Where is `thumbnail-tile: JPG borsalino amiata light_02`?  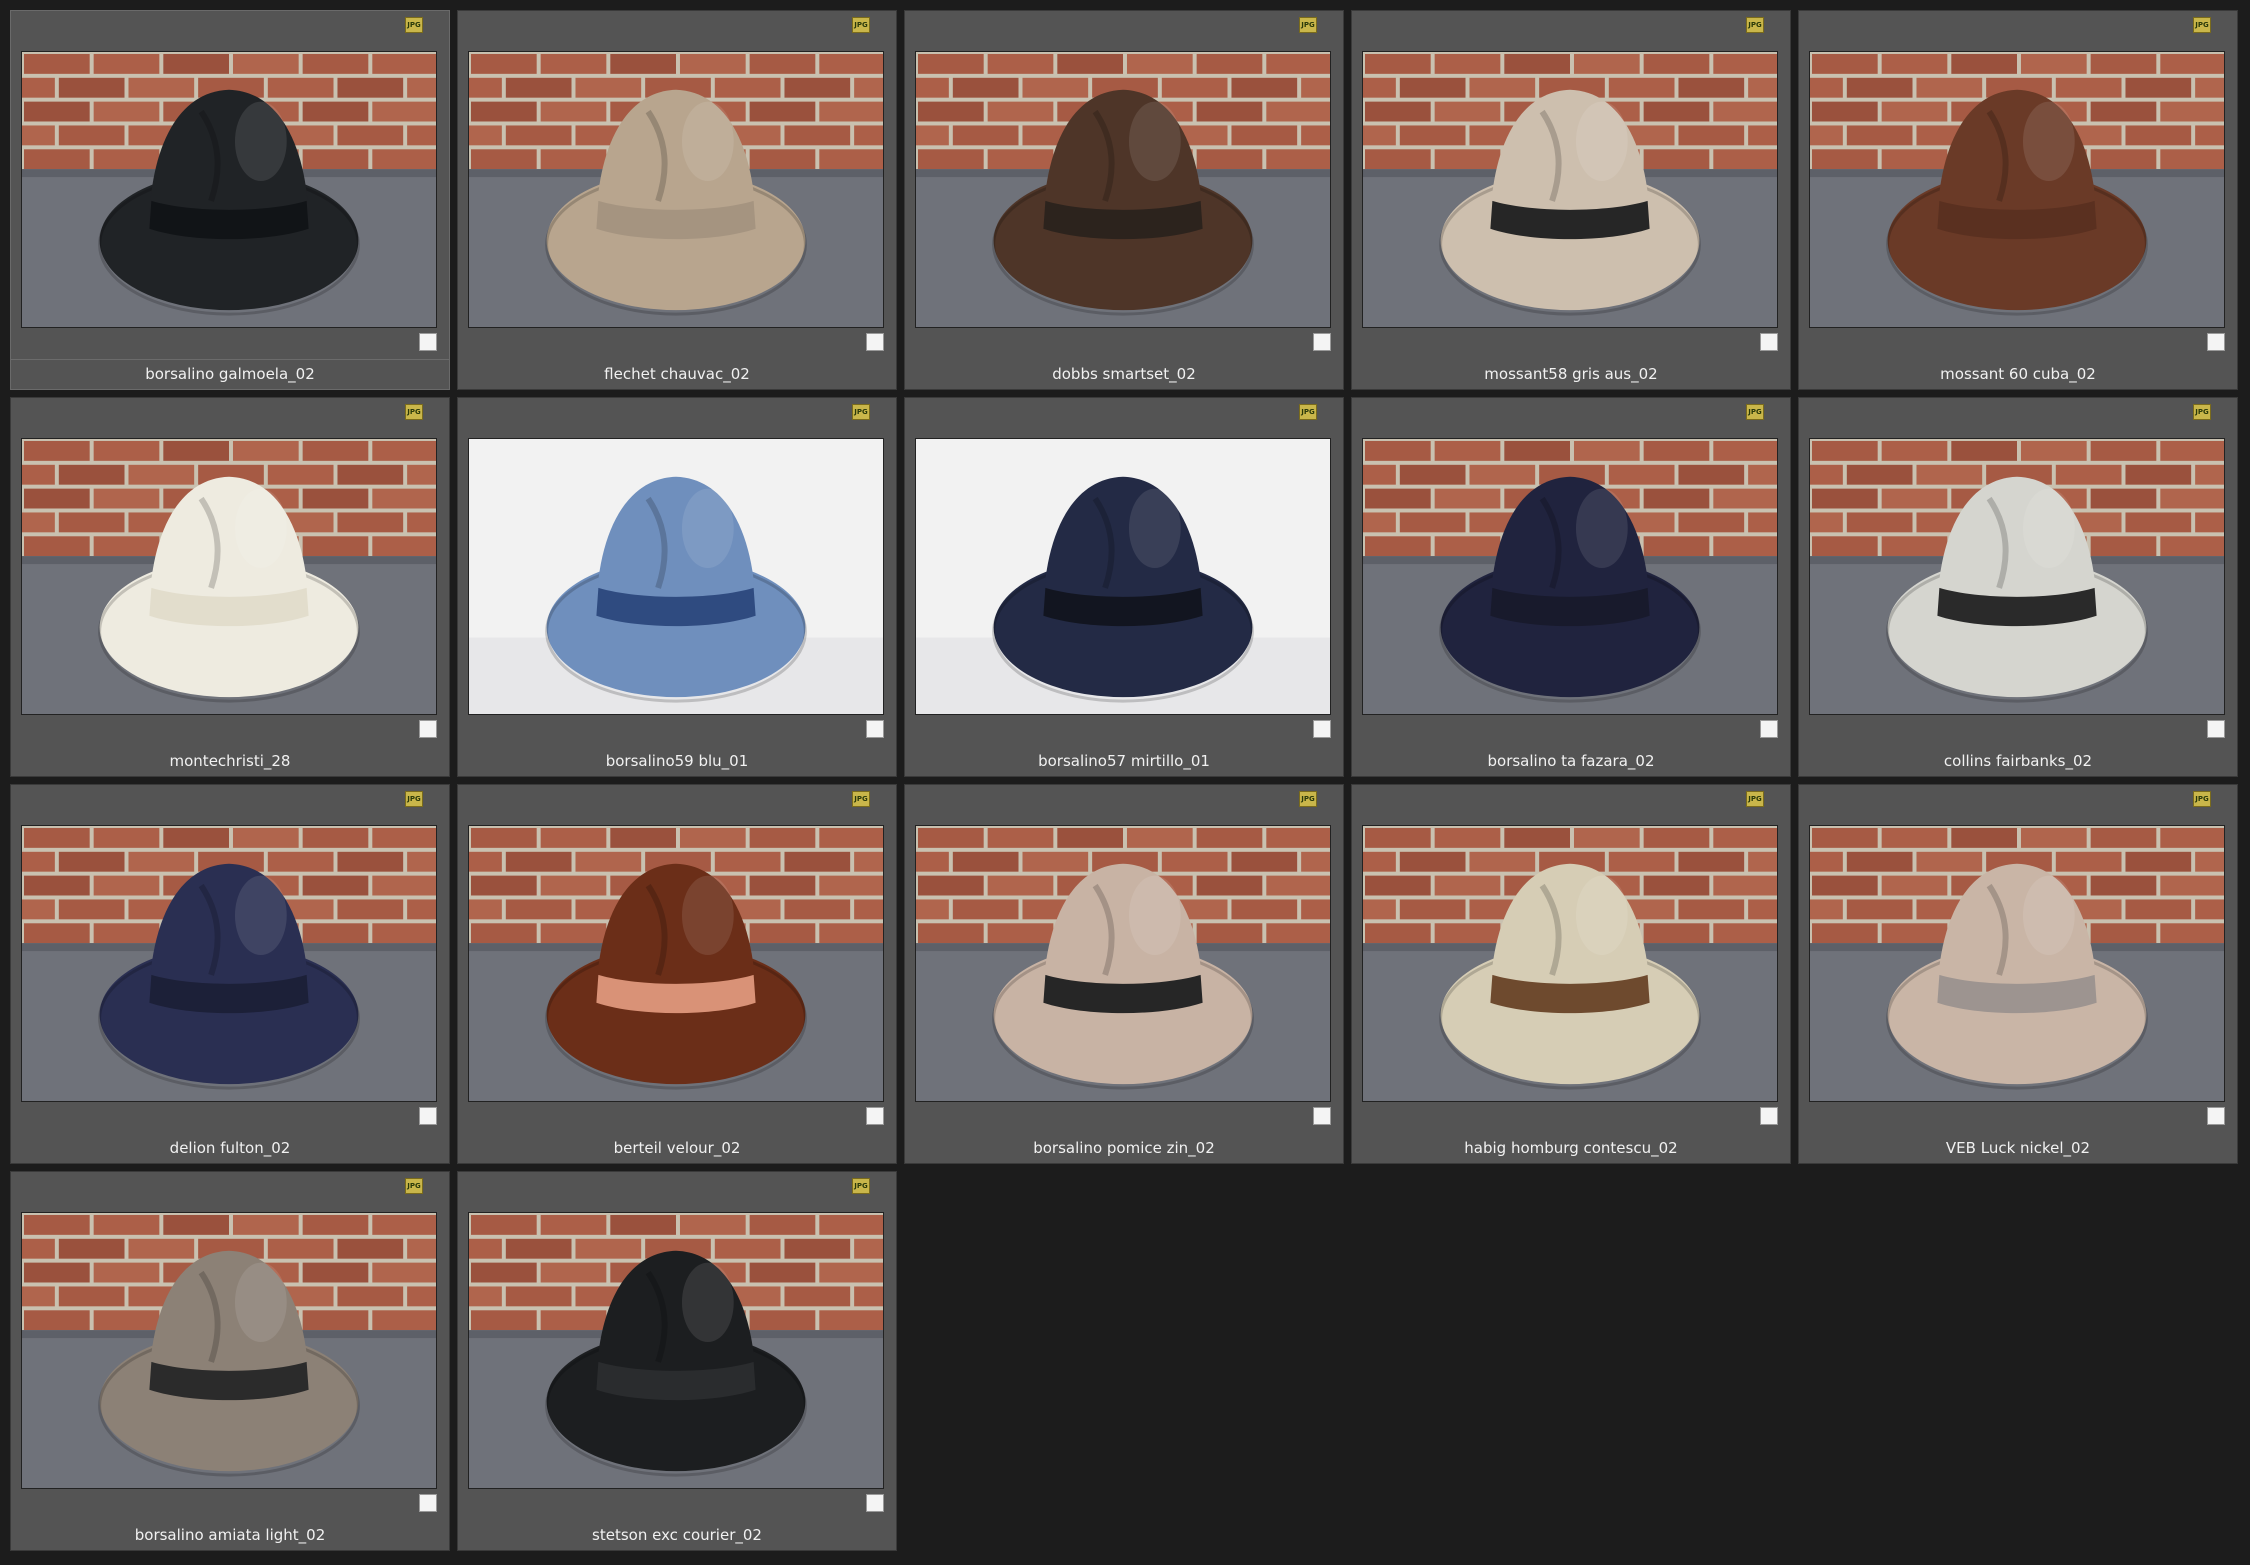 thumbnail-tile: JPG borsalino amiata light_02 is located at coordinates (230, 1361).